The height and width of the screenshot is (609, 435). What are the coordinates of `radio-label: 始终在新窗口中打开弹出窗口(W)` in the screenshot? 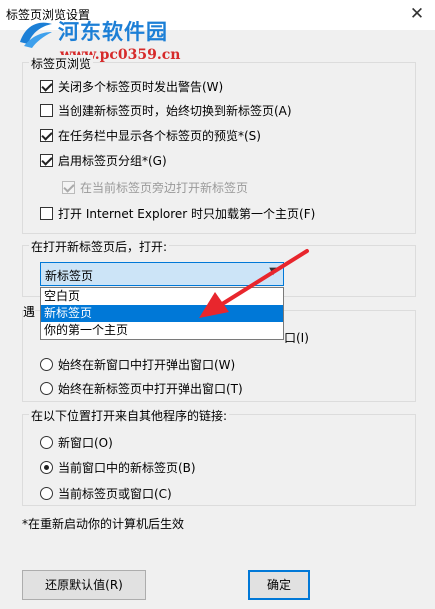 It's located at (147, 365).